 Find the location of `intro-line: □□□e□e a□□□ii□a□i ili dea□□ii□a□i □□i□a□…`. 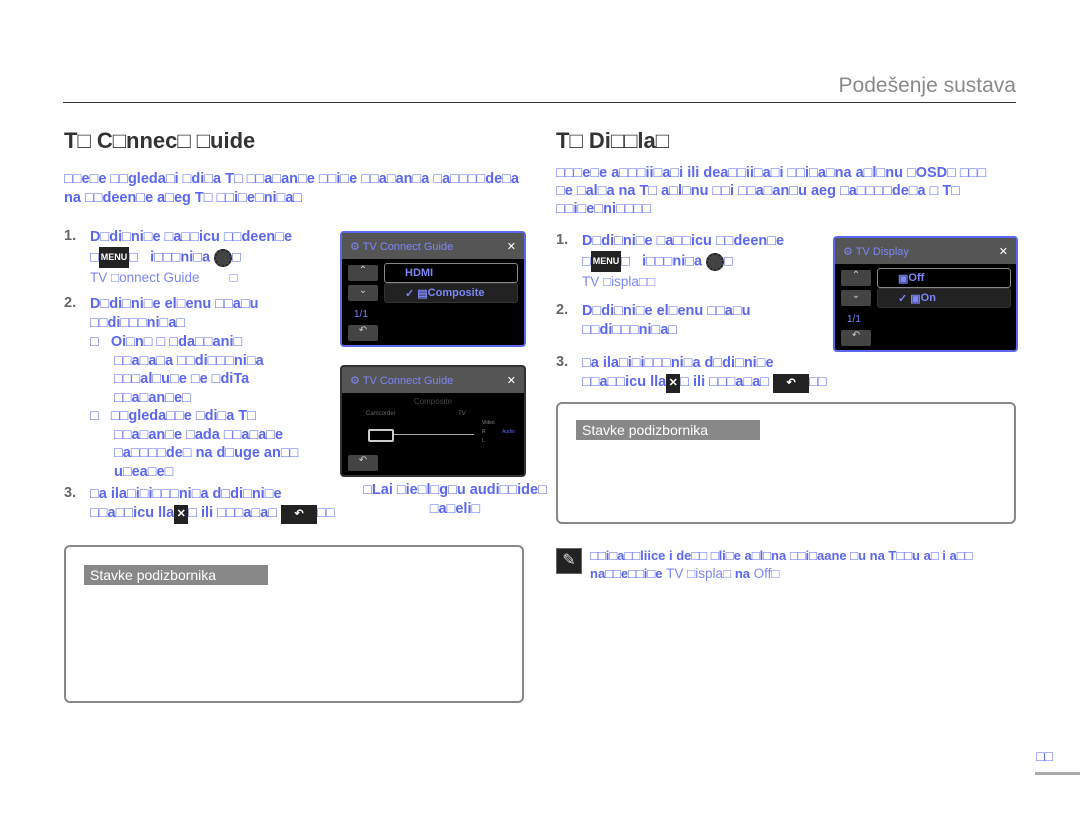

intro-line: □□□e□e a□□□ii□a□i ili dea□□ii□a□i □□i□a□… is located at coordinates (771, 173).